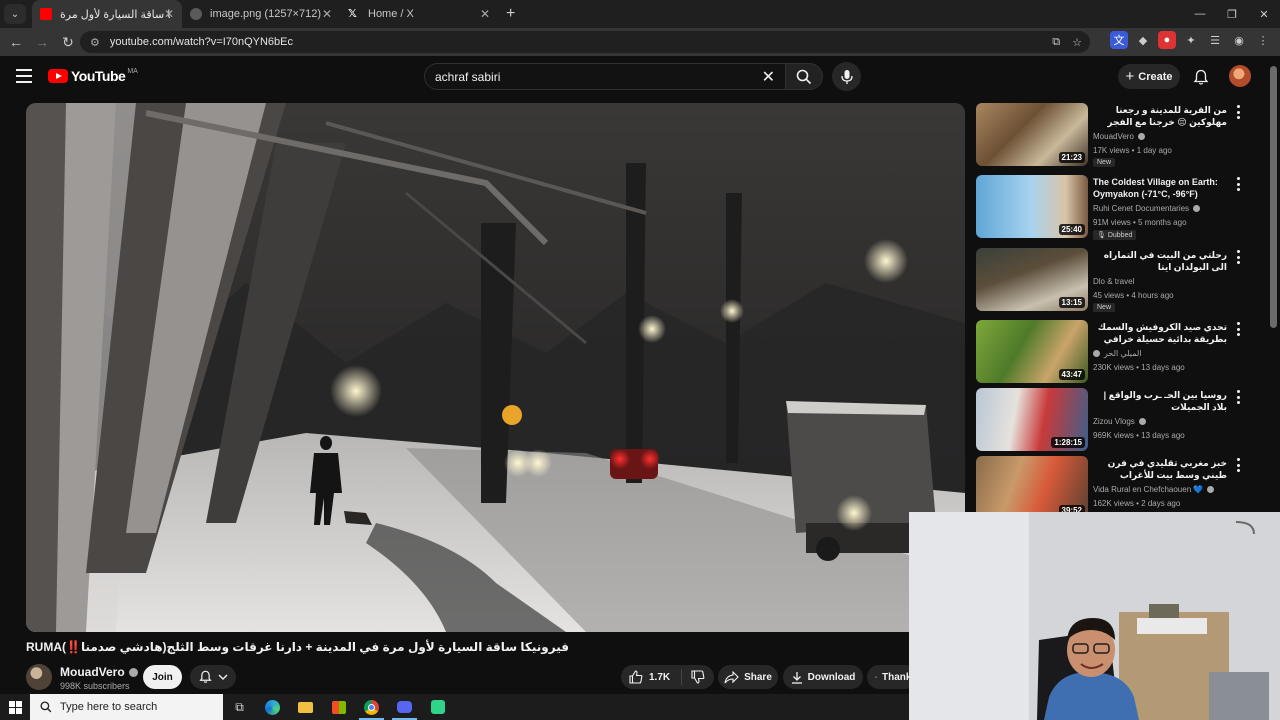 This screenshot has height=720, width=1280. I want to click on bookmark-star-icon: ☆, so click(1077, 42).